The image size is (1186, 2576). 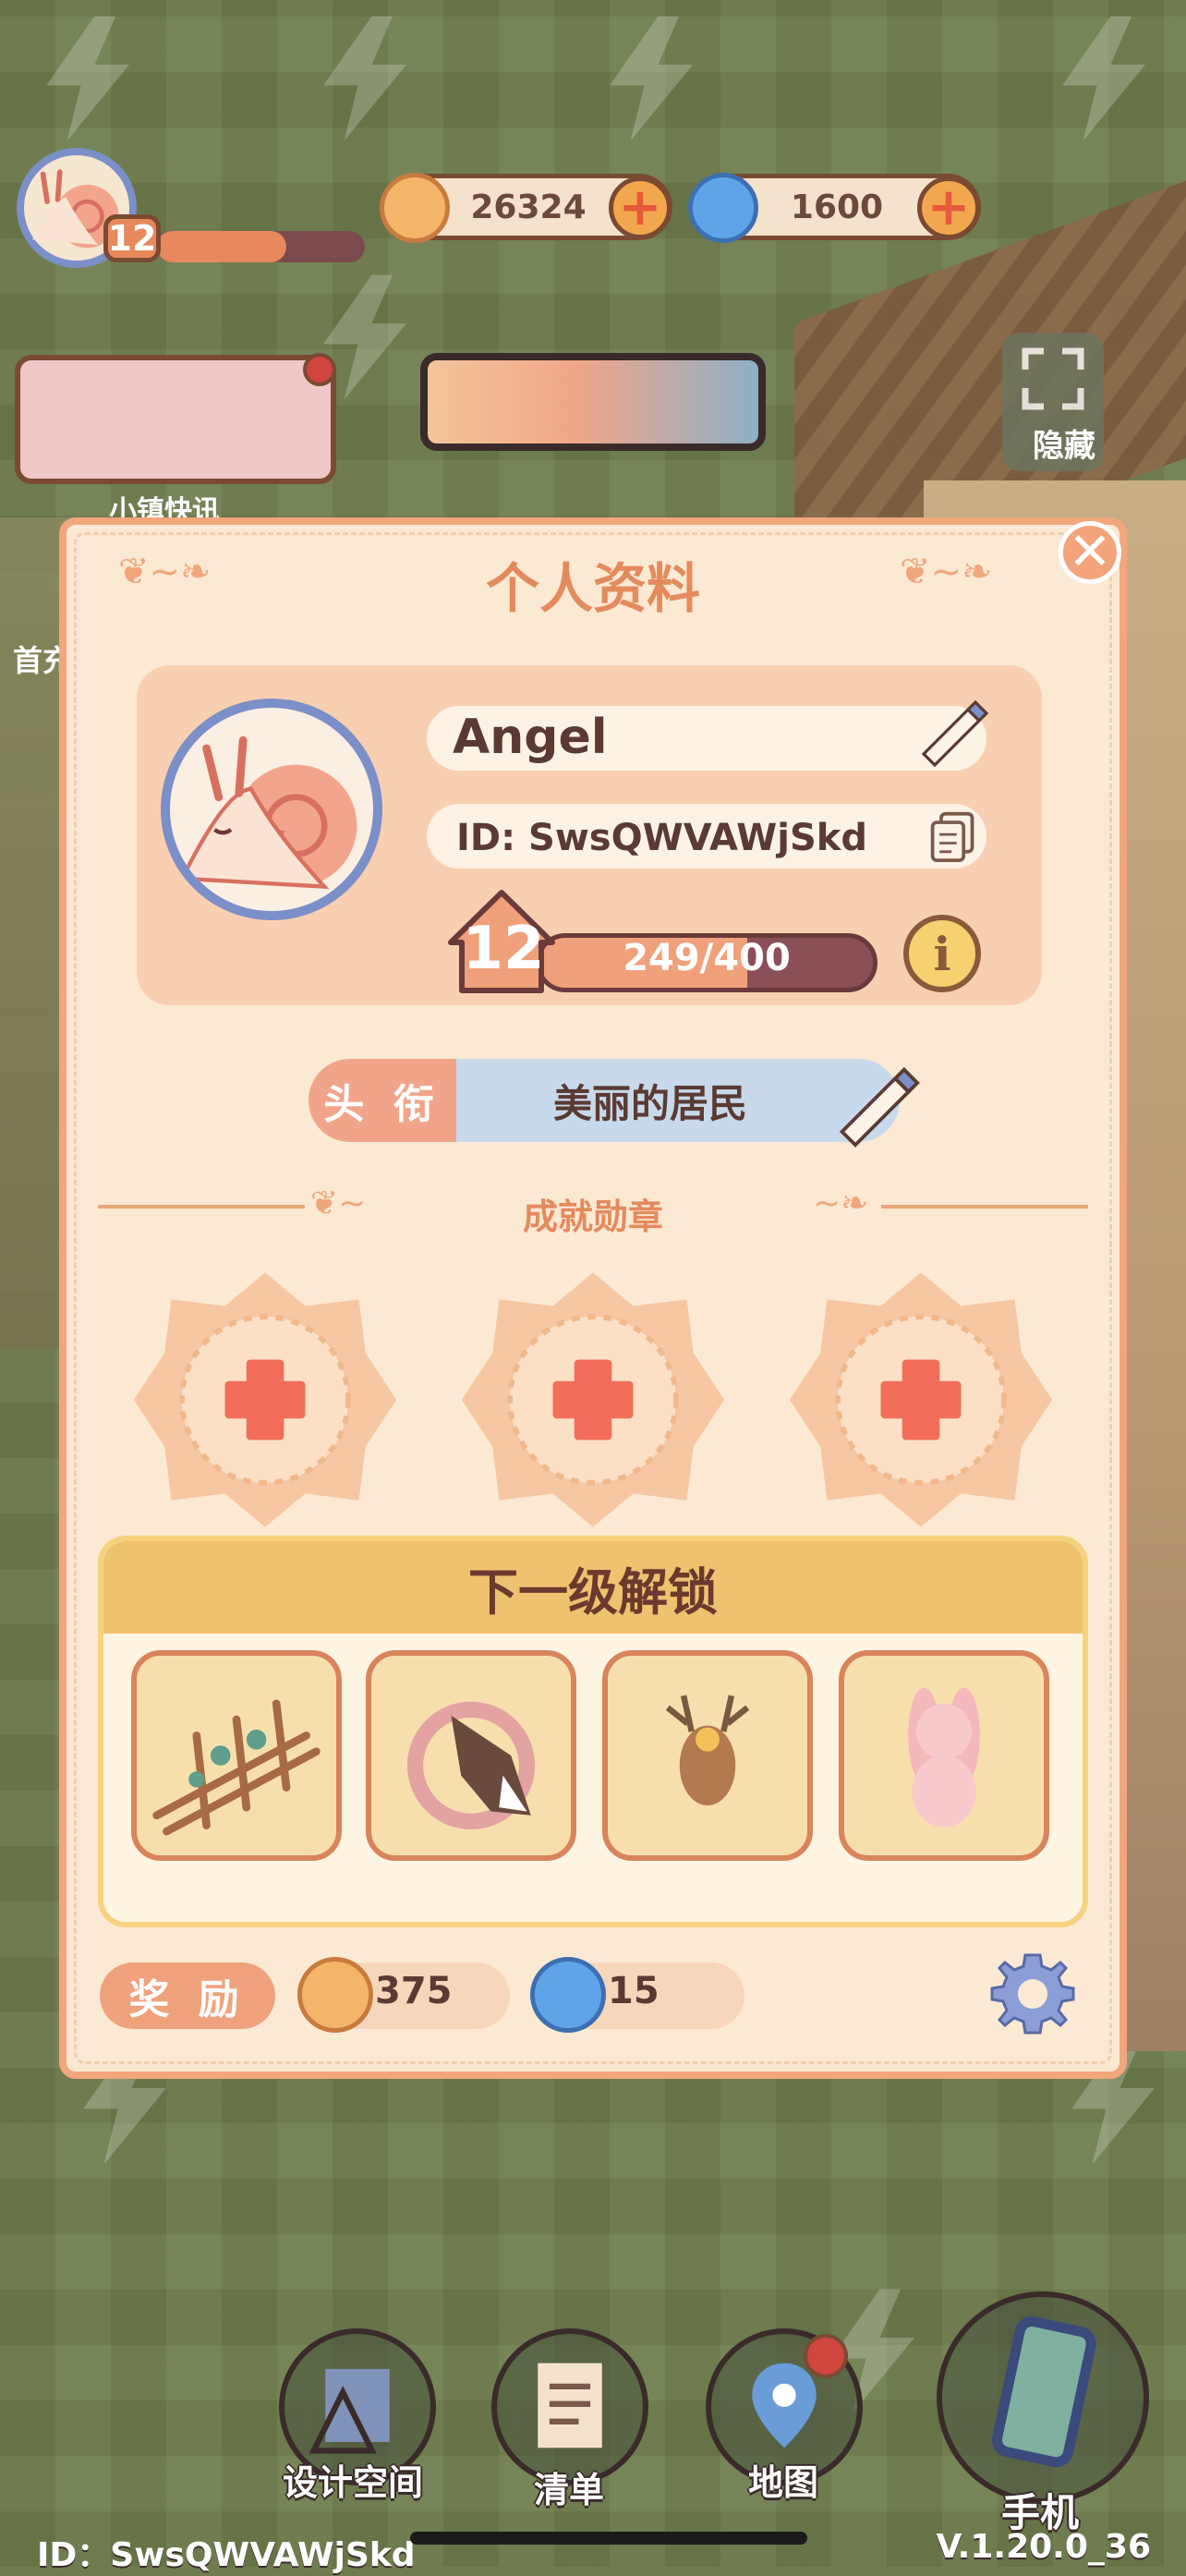 I want to click on gem-counter: 1600 +, so click(x=835, y=208).